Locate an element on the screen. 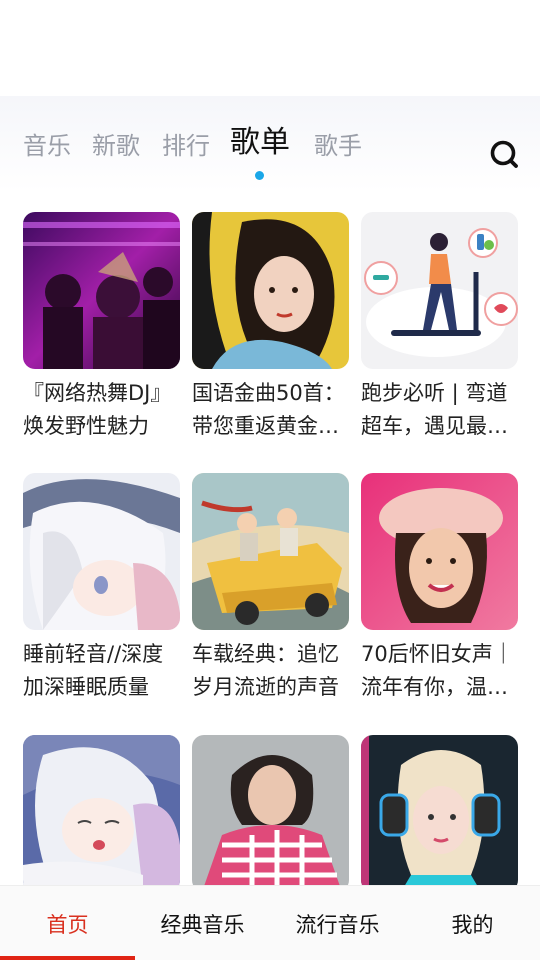  tab-music: 音乐 is located at coordinates (47, 146).